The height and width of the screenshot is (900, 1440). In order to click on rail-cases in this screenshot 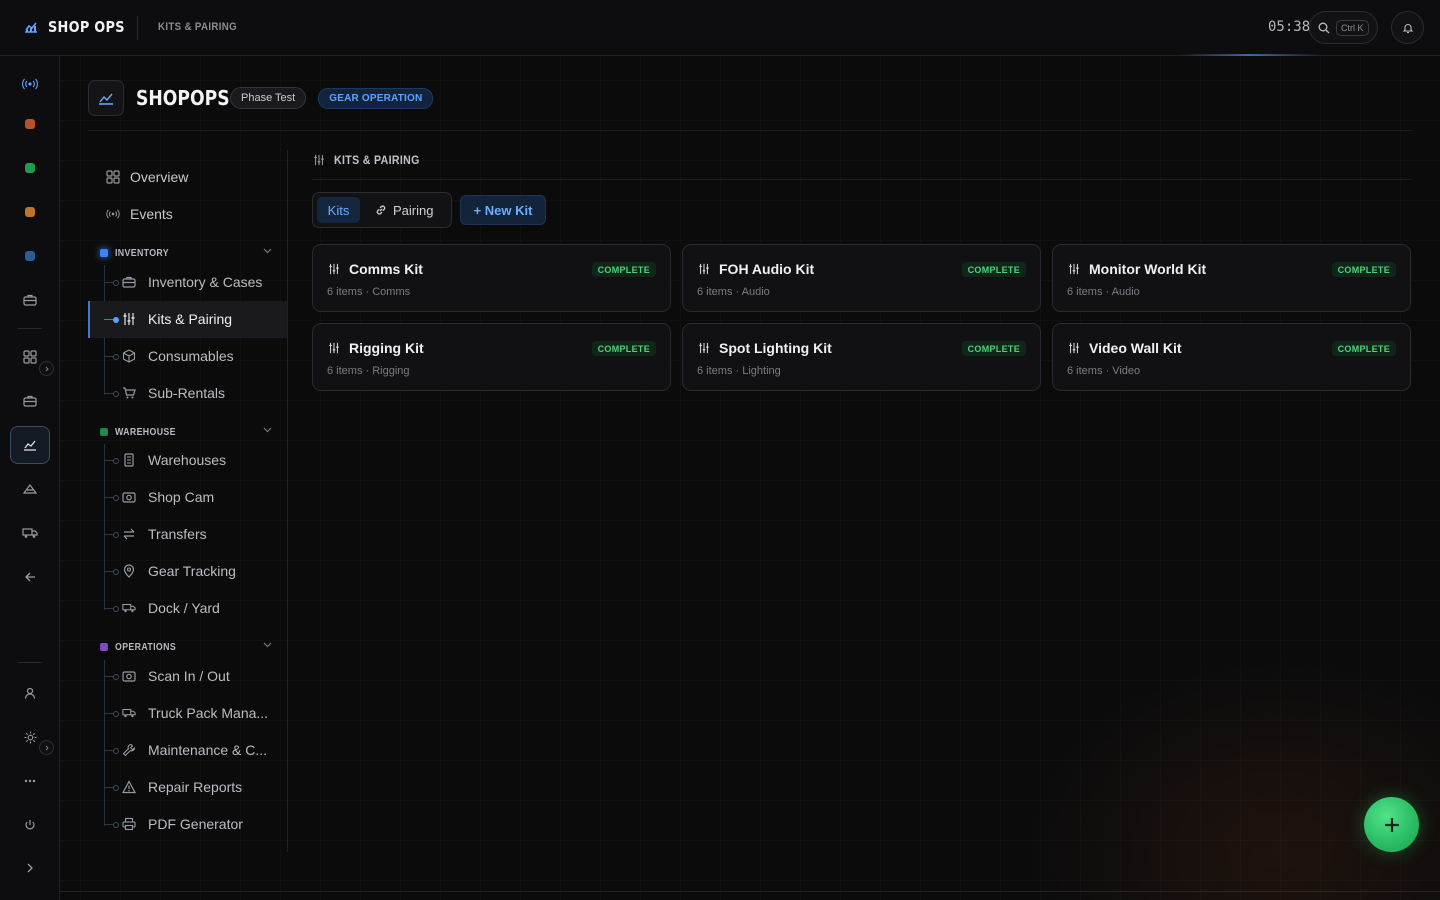, I will do `click(30, 300)`.